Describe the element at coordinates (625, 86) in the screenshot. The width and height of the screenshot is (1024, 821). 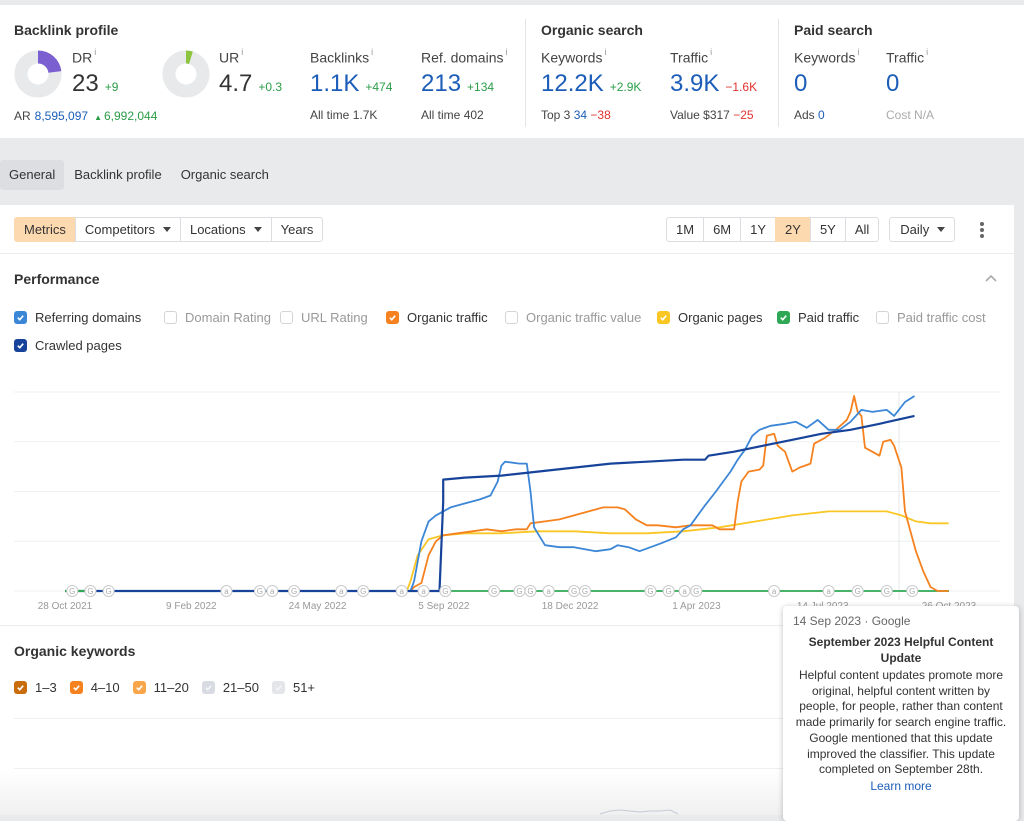
I see `organic-keywords-delta: +2.9K` at that location.